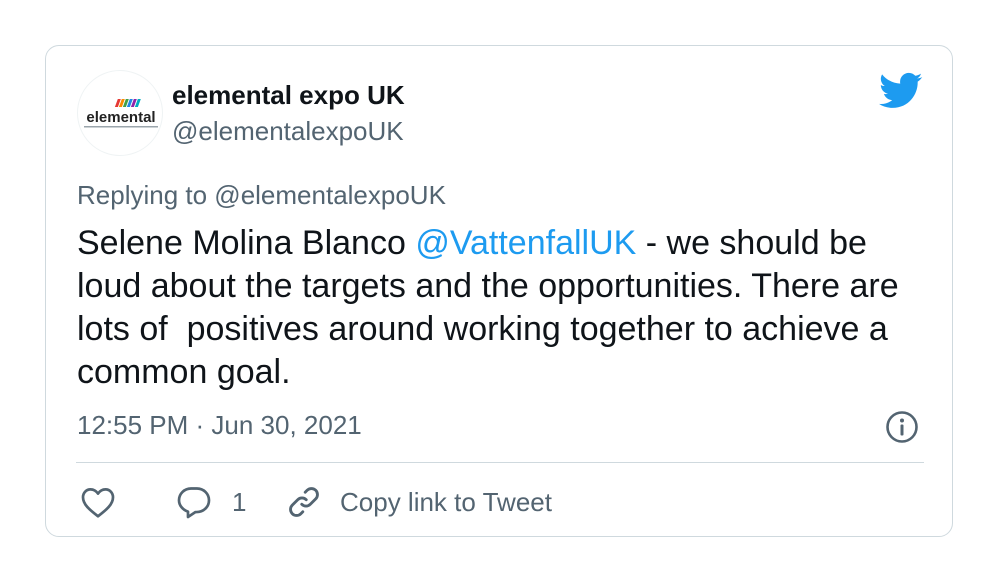 The height and width of the screenshot is (584, 1000). I want to click on link-icon, so click(304, 502).